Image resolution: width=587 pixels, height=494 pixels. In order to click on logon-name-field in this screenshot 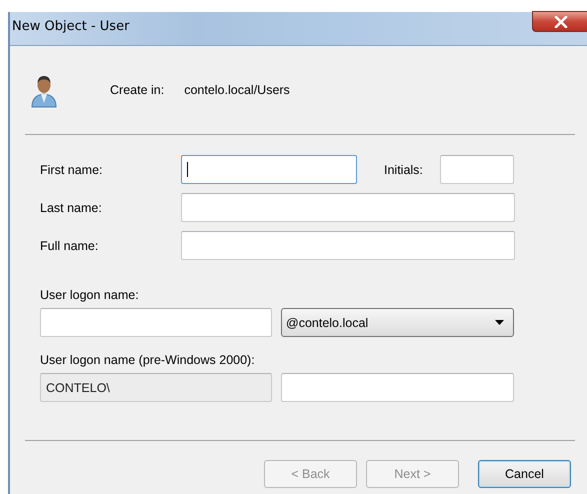, I will do `click(156, 322)`.